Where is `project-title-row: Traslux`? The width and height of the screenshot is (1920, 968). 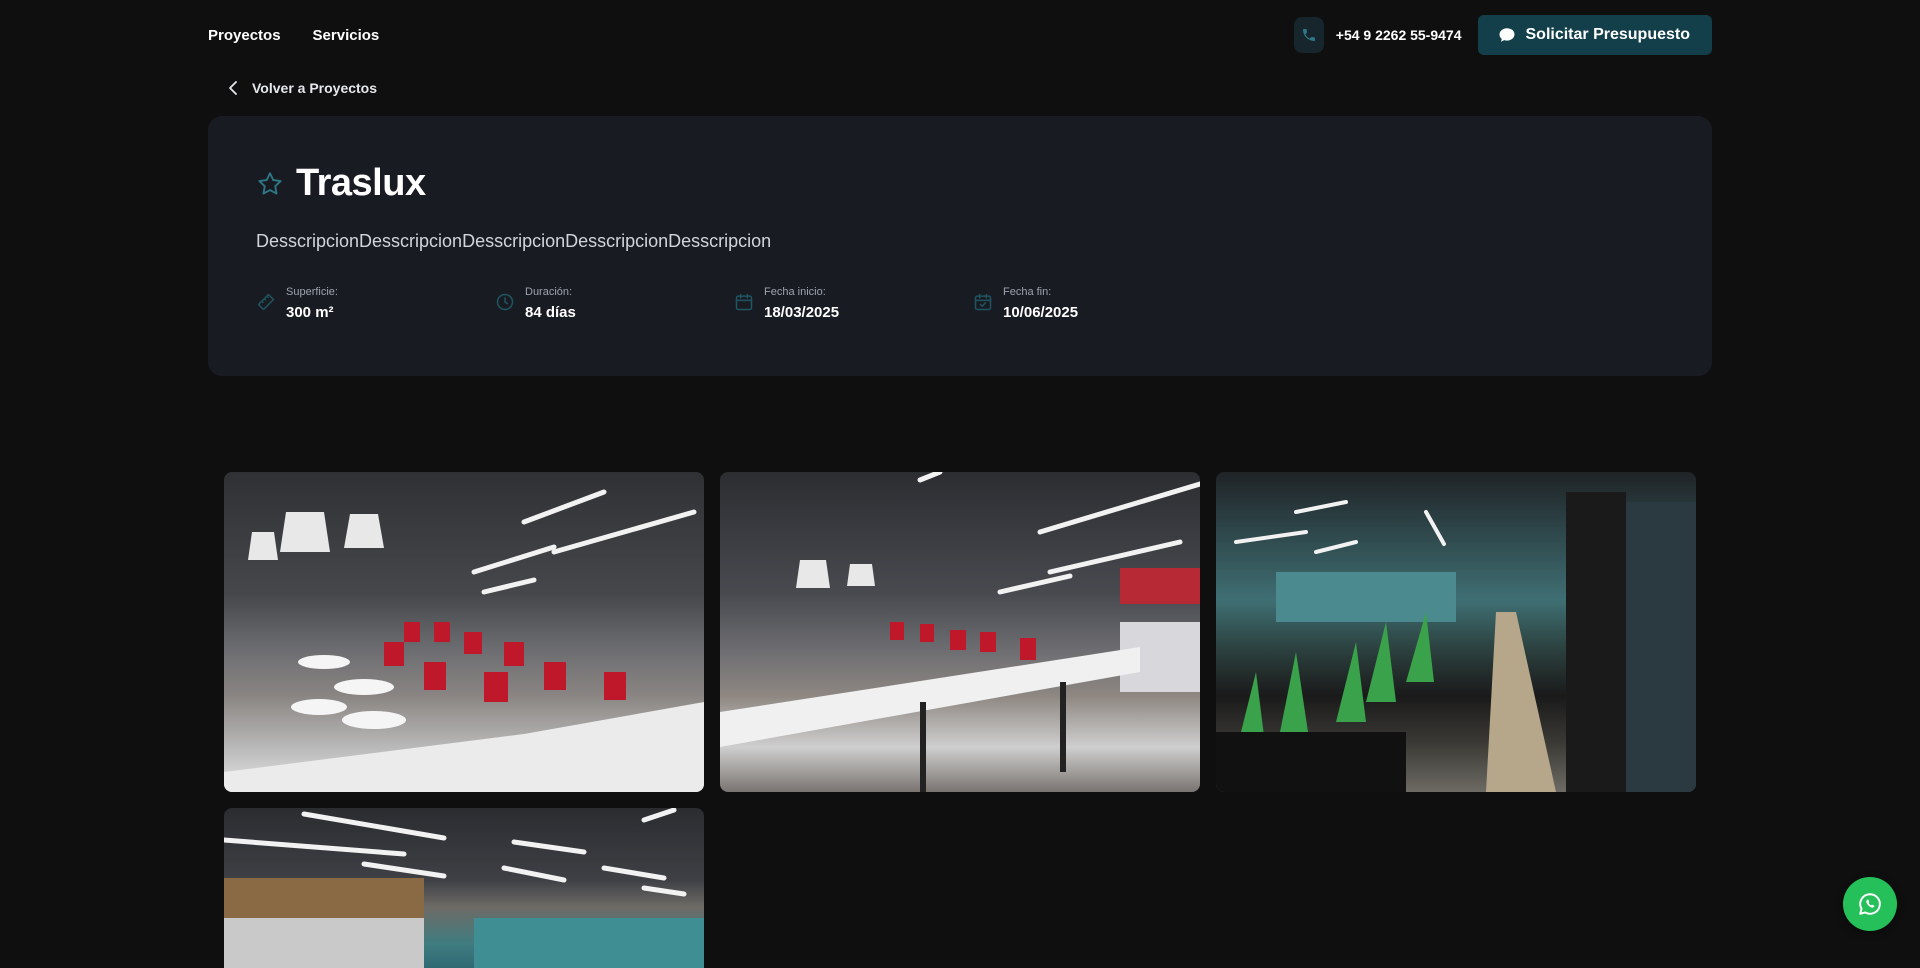 project-title-row: Traslux is located at coordinates (341, 183).